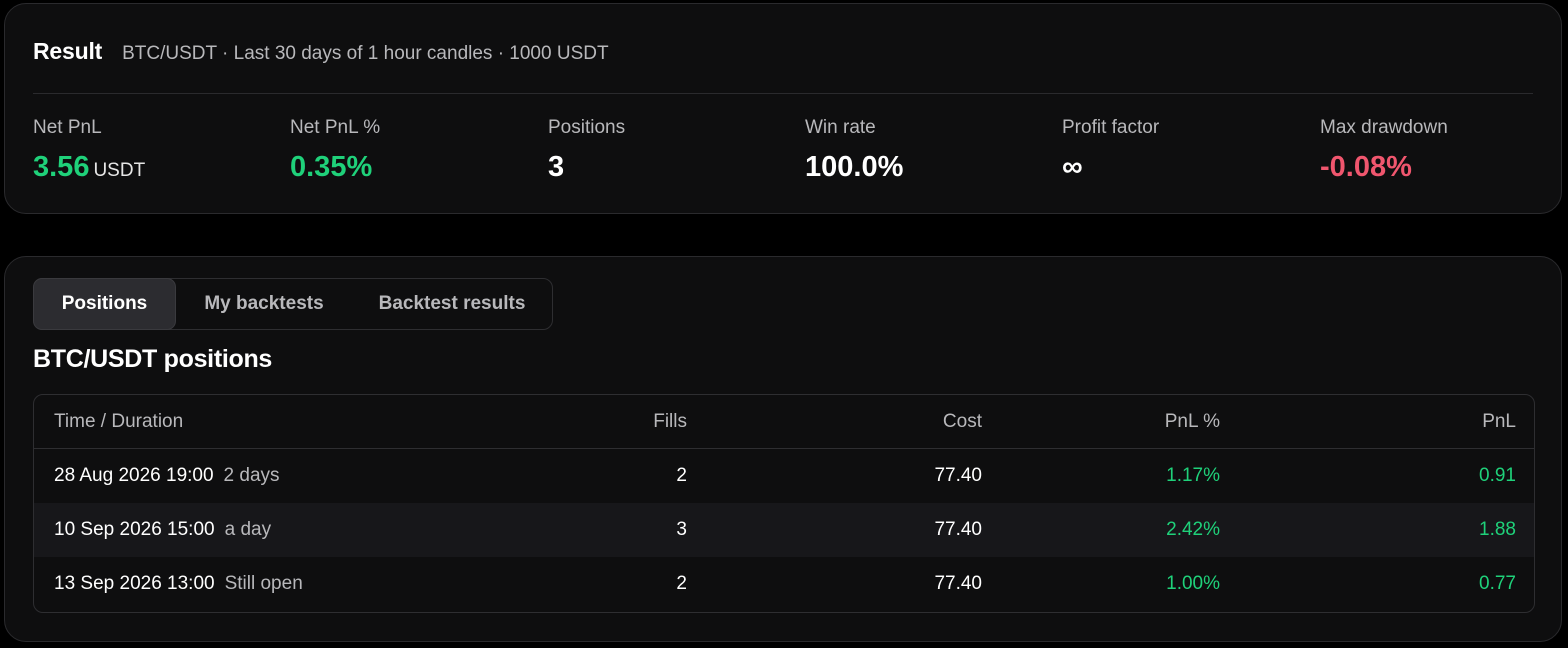 The image size is (1568, 648). What do you see at coordinates (104, 304) in the screenshot?
I see `tab-positions: Positions` at bounding box center [104, 304].